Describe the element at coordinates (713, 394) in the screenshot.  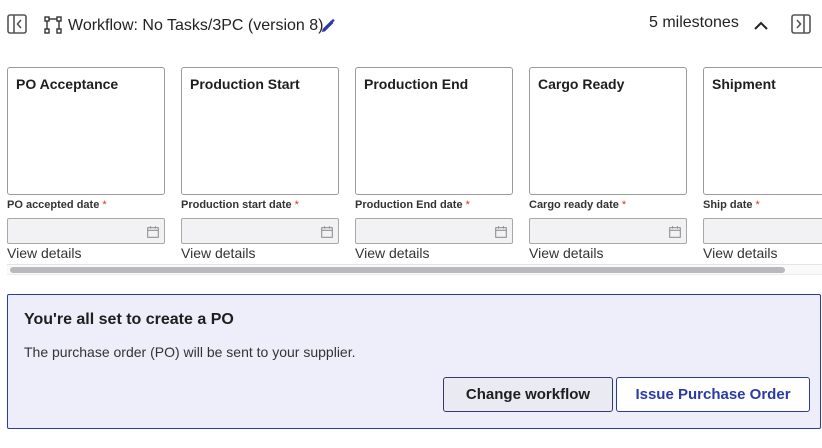
I see `issue-purchase-order-button: Issue Purchase Order` at that location.